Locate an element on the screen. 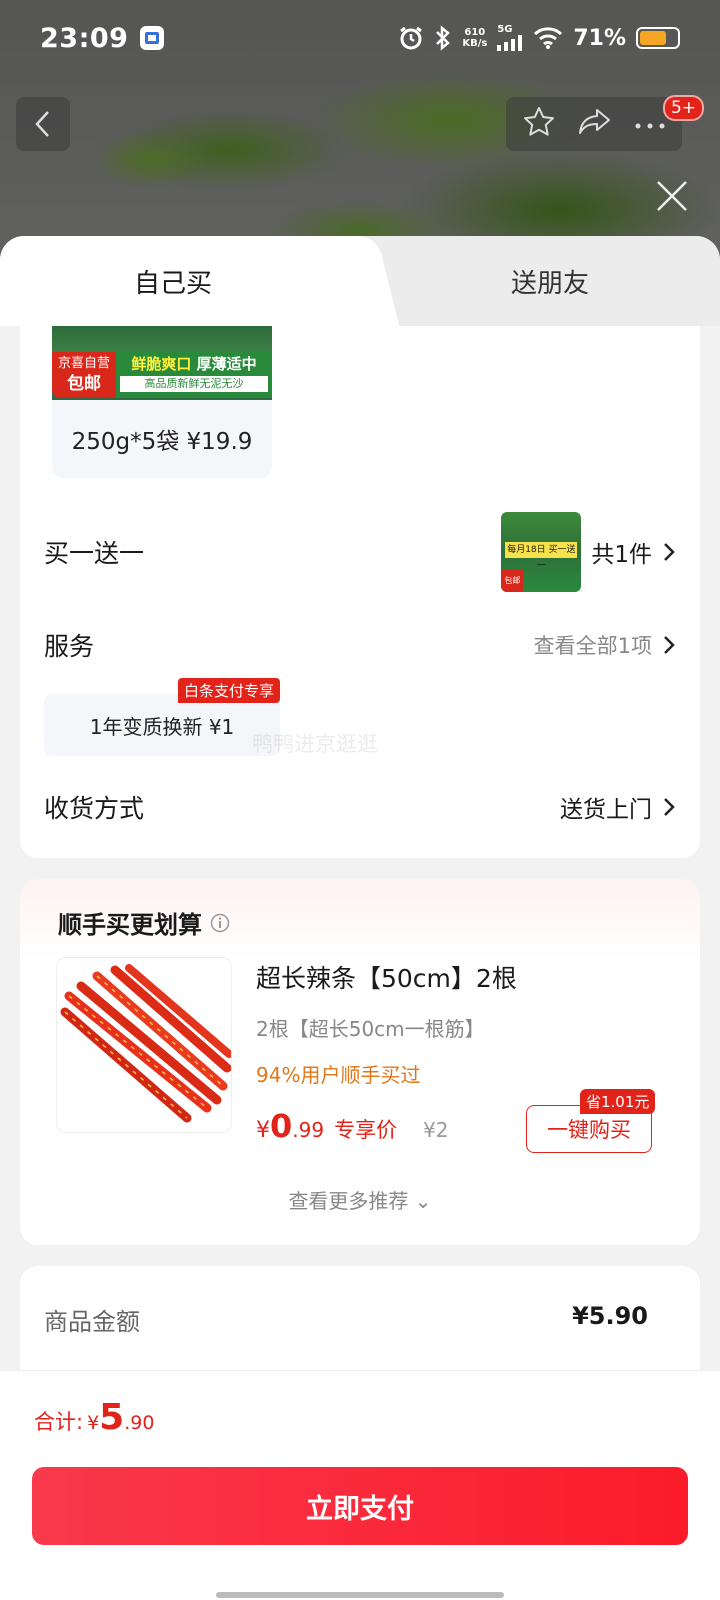 This screenshot has width=720, height=1600. recommendation-title-text: 顺手买更划算 is located at coordinates (130, 925).